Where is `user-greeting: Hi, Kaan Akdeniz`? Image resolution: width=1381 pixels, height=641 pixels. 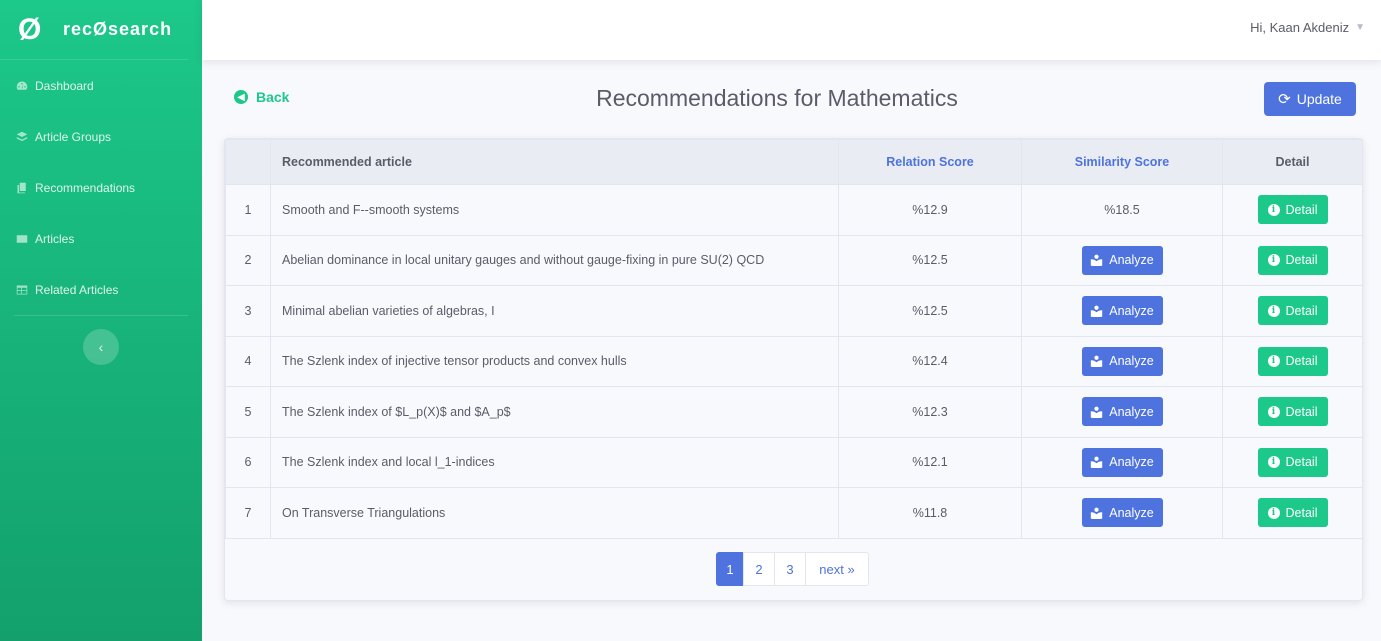
user-greeting: Hi, Kaan Akdeniz is located at coordinates (1300, 27).